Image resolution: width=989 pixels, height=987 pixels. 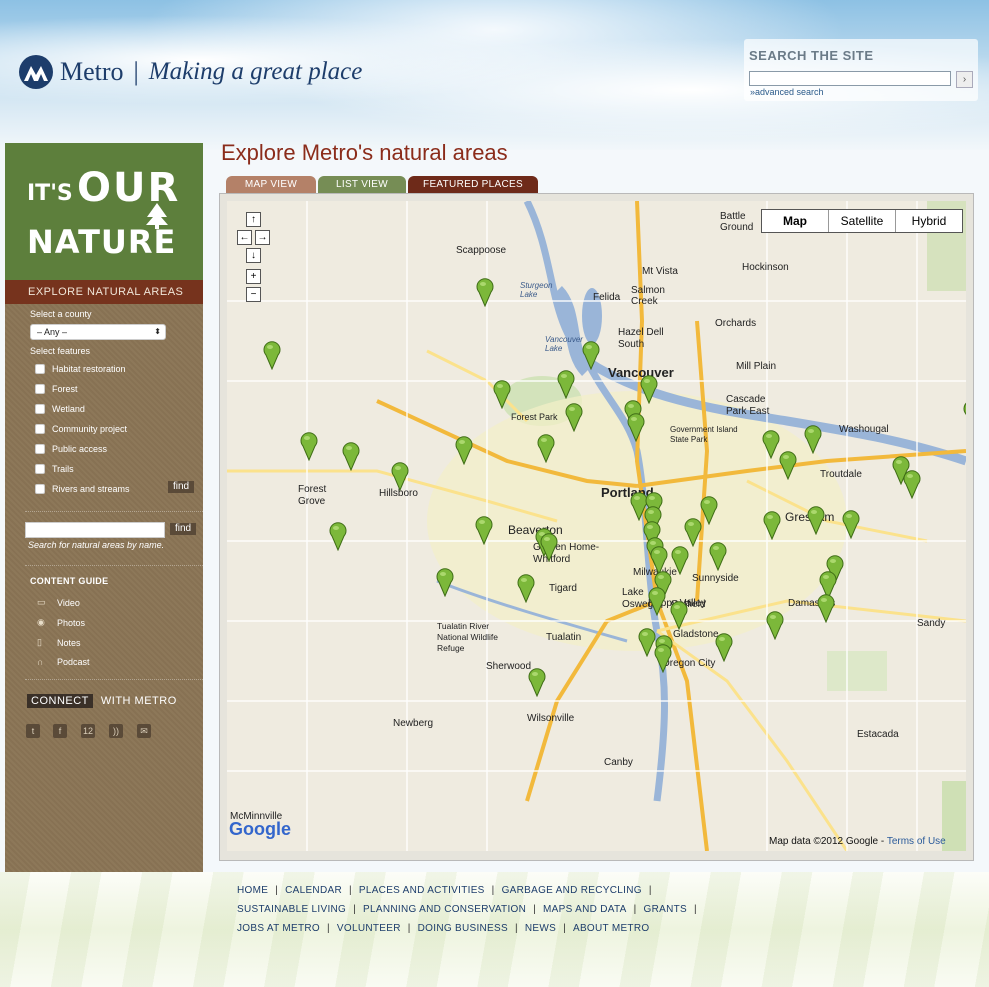 I want to click on content-guide-photos: ◉ Photos, so click(x=61, y=622).